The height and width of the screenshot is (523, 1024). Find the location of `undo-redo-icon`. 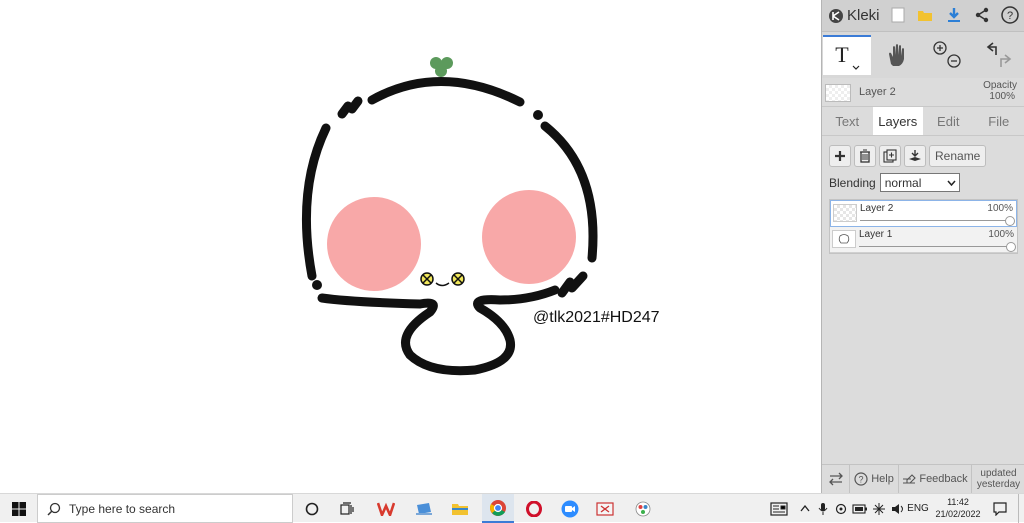

undo-redo-icon is located at coordinates (997, 55).